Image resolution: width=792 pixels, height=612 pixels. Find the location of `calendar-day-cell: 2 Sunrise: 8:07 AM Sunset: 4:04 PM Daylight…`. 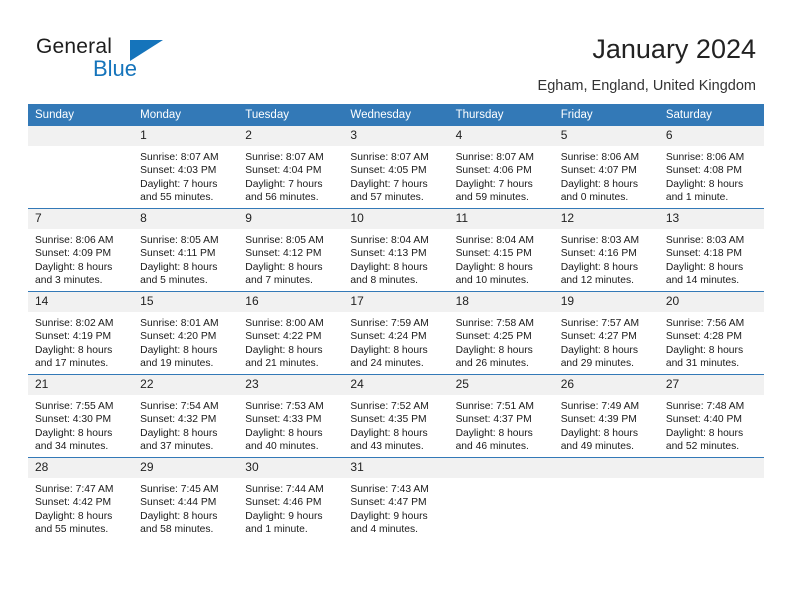

calendar-day-cell: 2 Sunrise: 8:07 AM Sunset: 4:04 PM Daylight… is located at coordinates (291, 167).